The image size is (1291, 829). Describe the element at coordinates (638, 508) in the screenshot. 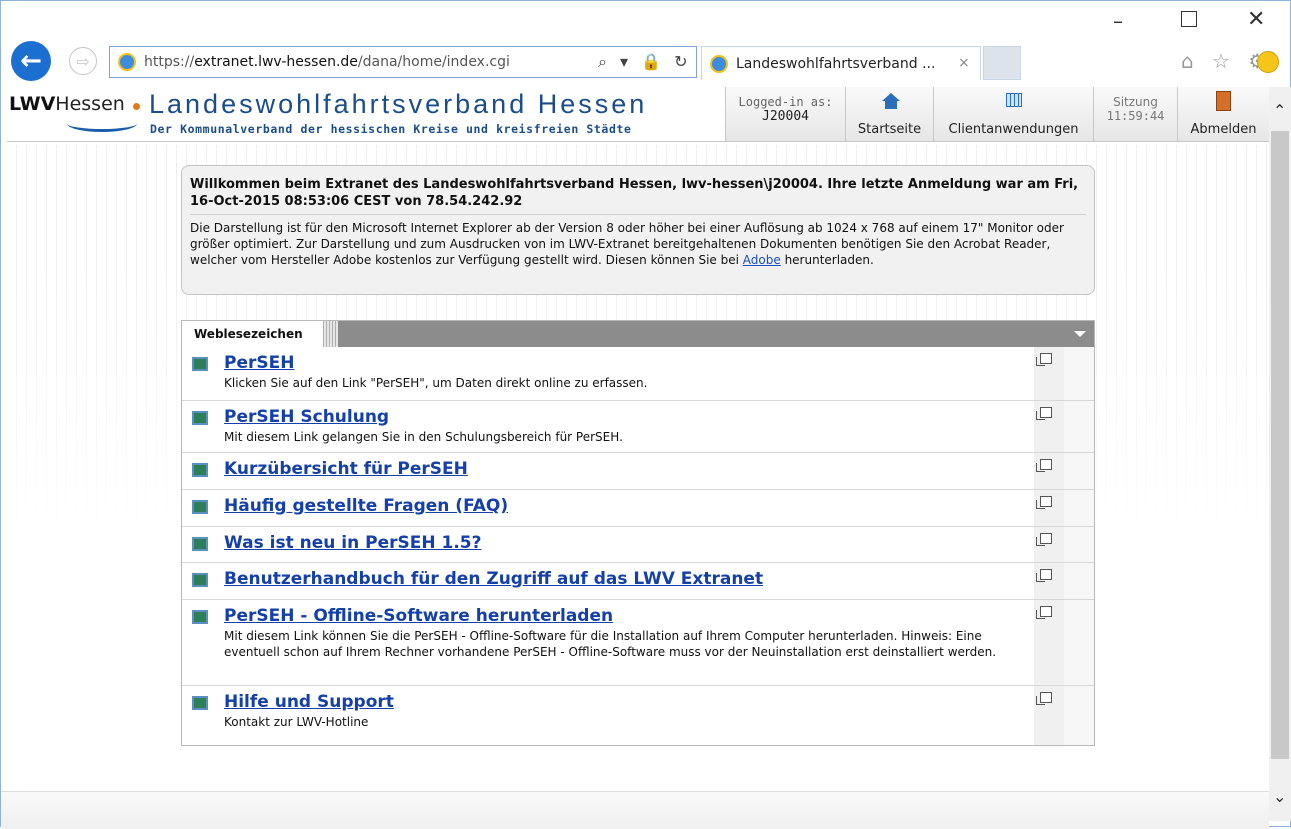

I see `bookmark-row: Häufig gestellte Fragen (FAQ)` at that location.